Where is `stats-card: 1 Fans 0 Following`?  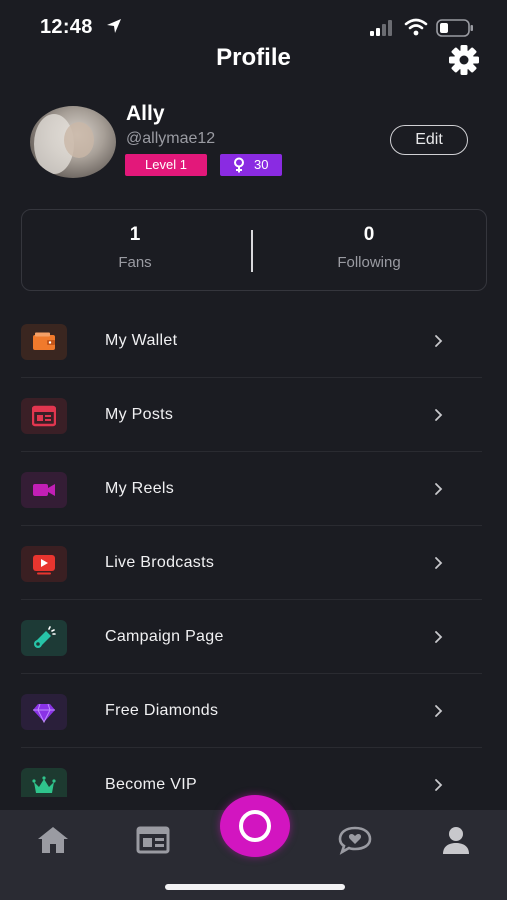
stats-card: 1 Fans 0 Following is located at coordinates (254, 250).